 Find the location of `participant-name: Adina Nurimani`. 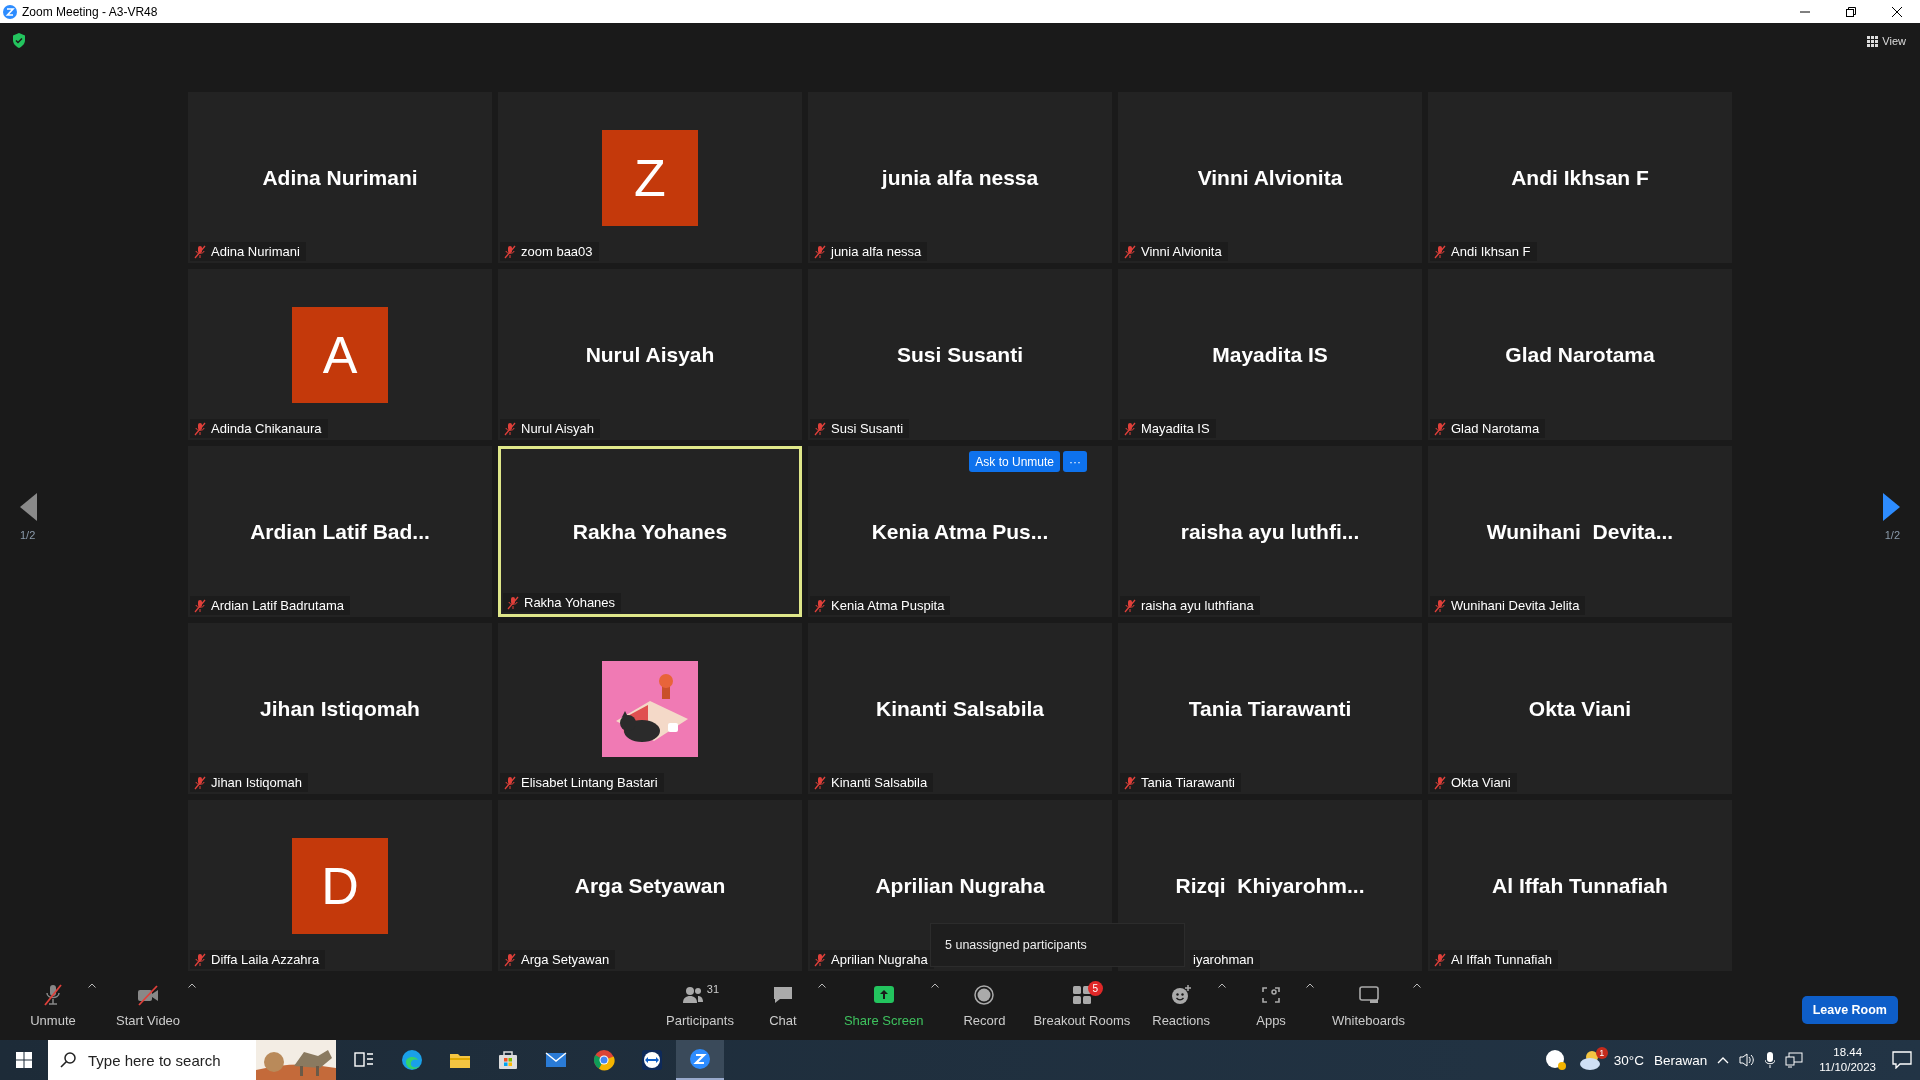

participant-name: Adina Nurimani is located at coordinates (340, 177).